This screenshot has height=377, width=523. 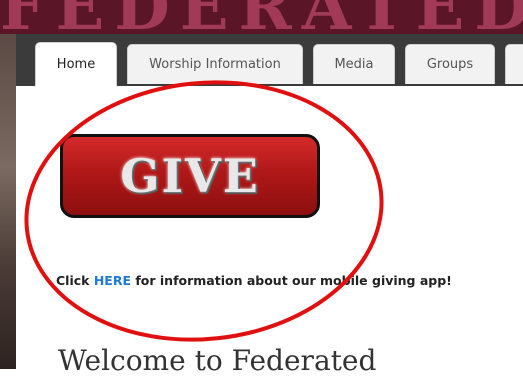 I want to click on site-banner: FEDERATED, so click(x=261, y=17).